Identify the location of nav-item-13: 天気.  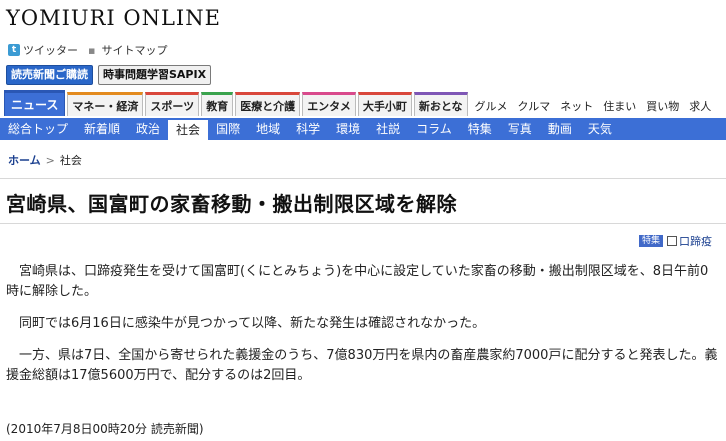
(600, 129).